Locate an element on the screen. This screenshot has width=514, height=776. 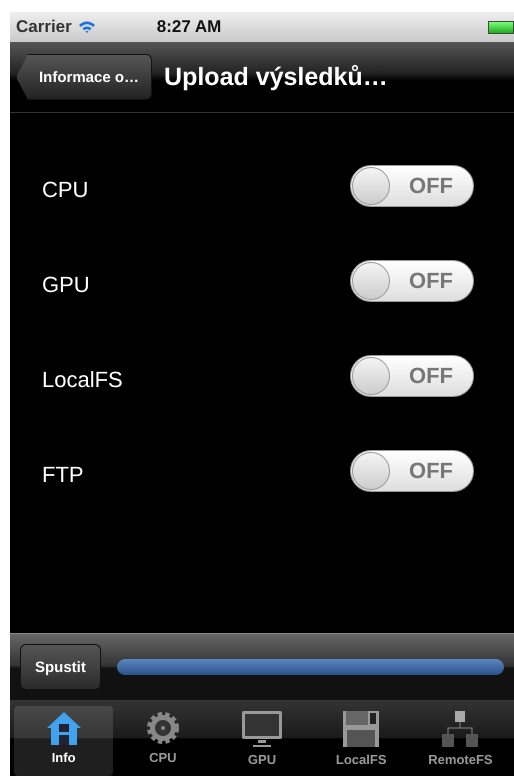
carrier-name: Carrier is located at coordinates (44, 27).